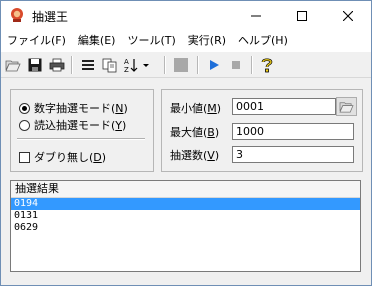  Describe the element at coordinates (126, 69) in the screenshot. I see `svg-text: Z` at that location.